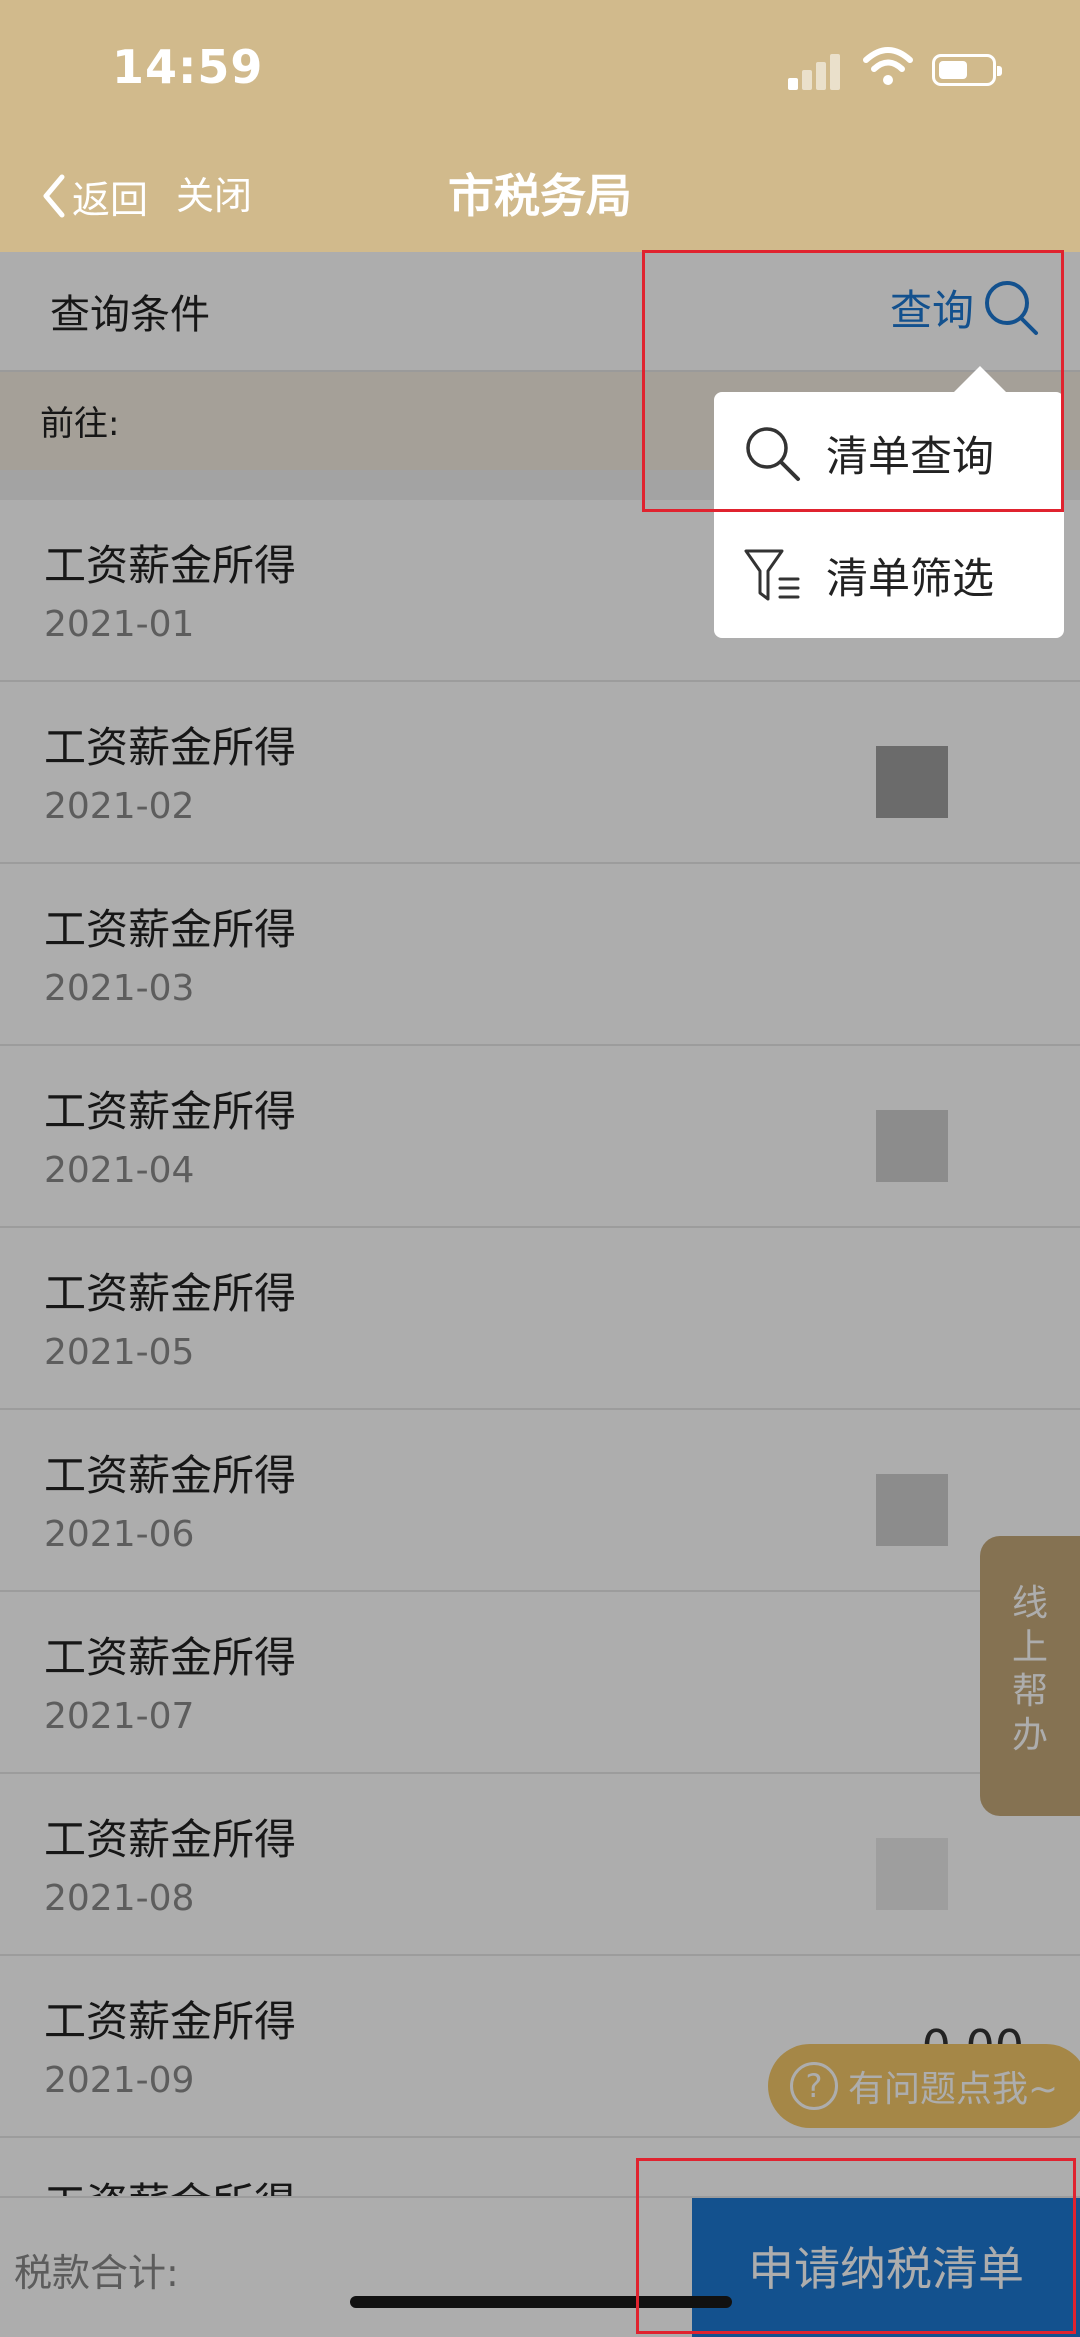  I want to click on page-title: 市税务局, so click(540, 196).